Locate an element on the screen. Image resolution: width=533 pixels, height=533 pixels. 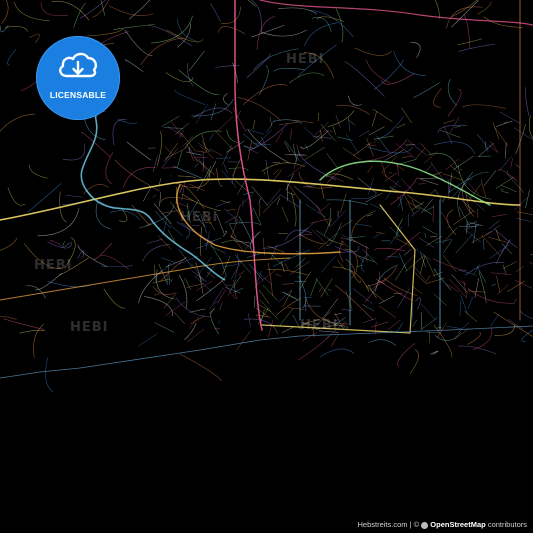
licensable-badge: LICENSABLE is located at coordinates (78, 78).